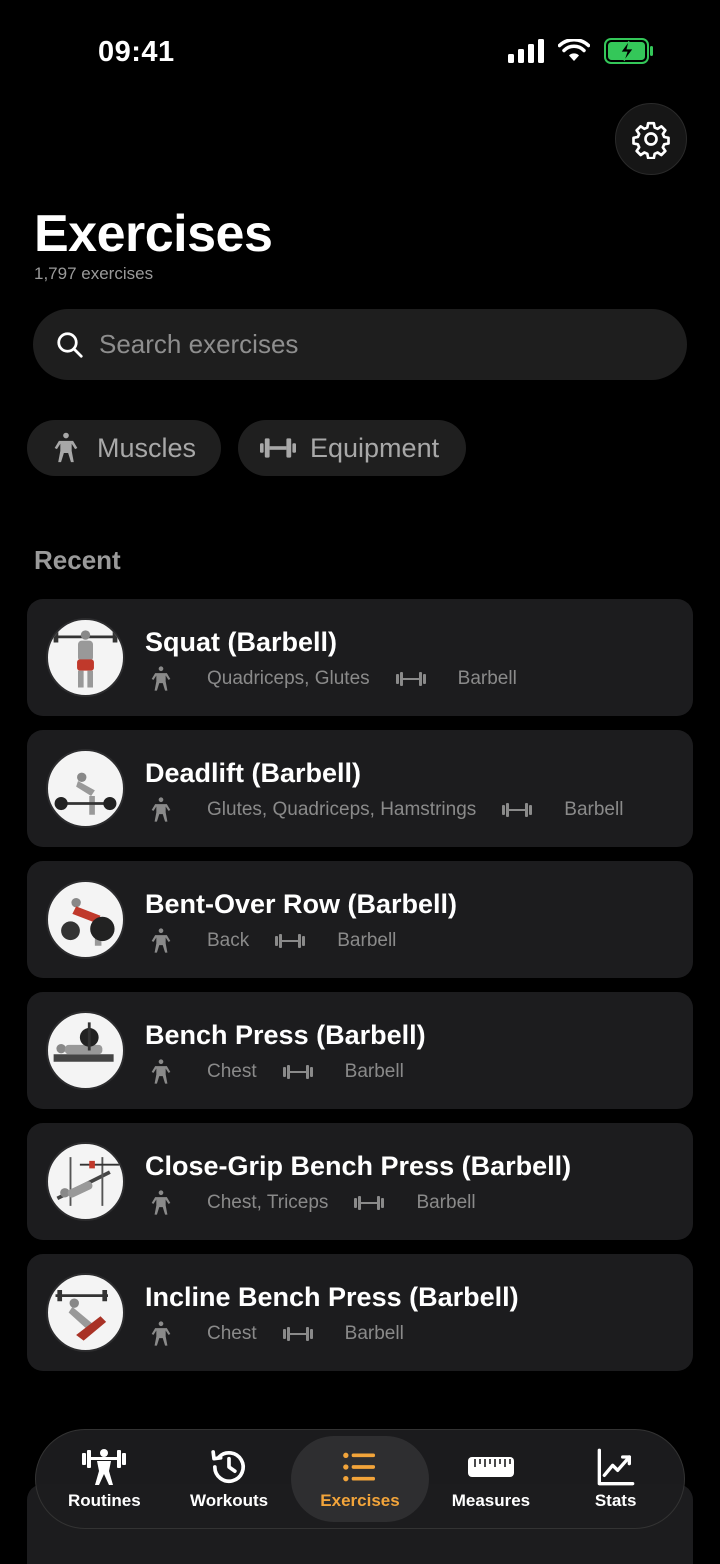 The width and height of the screenshot is (720, 1564). What do you see at coordinates (288, 678) in the screenshot?
I see `exercise-muscles: Quadriceps, Glutes` at bounding box center [288, 678].